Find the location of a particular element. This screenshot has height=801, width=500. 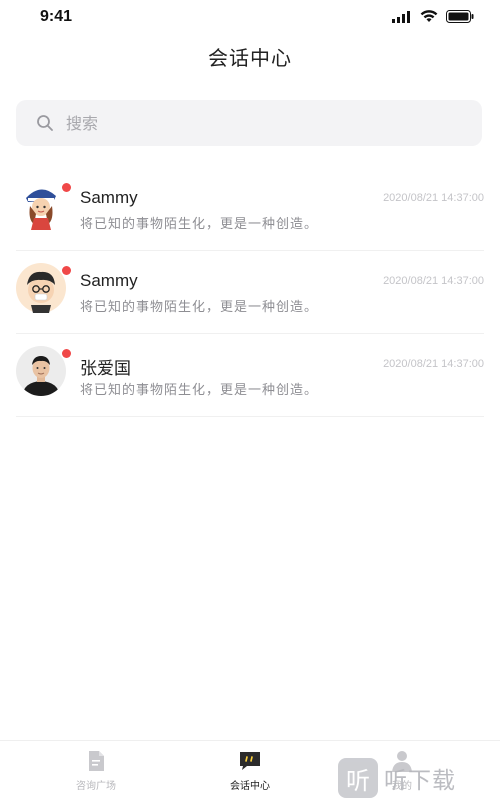

tab-consult-square: 咨询广场 is located at coordinates (96, 770).